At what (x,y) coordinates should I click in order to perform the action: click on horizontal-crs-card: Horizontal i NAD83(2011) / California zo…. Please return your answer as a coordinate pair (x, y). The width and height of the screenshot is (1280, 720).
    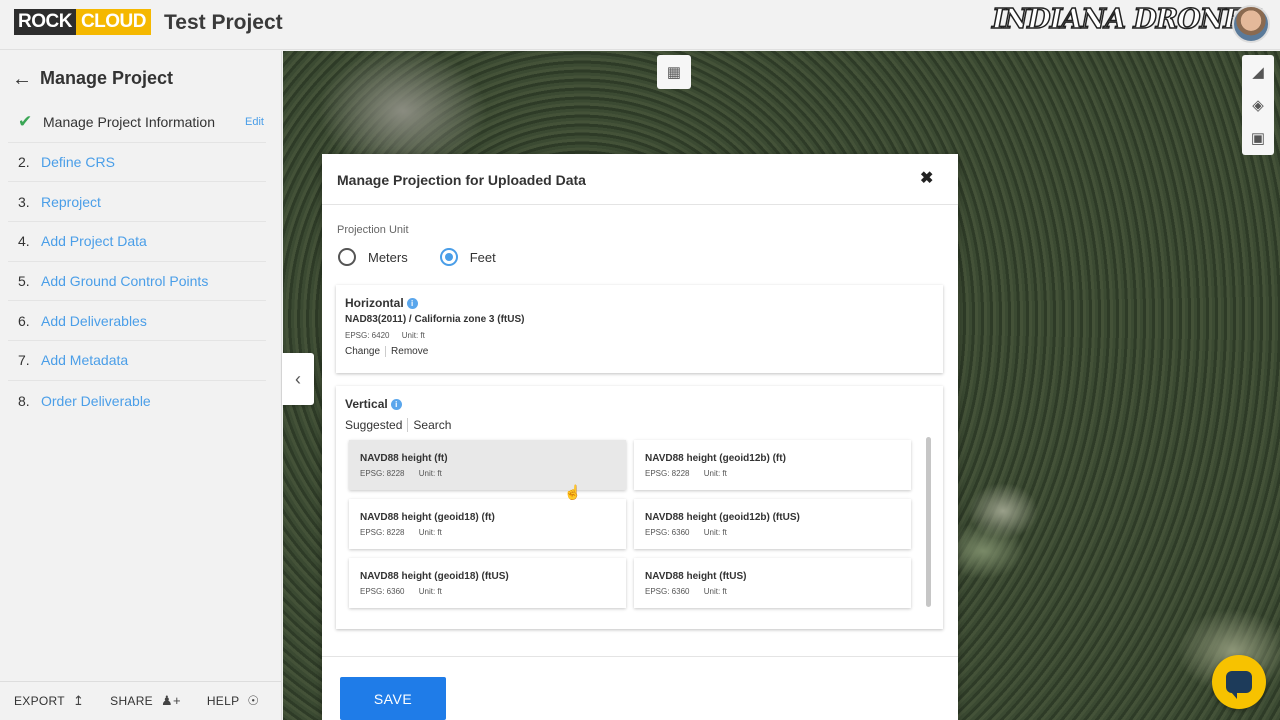
    Looking at the image, I should click on (639, 329).